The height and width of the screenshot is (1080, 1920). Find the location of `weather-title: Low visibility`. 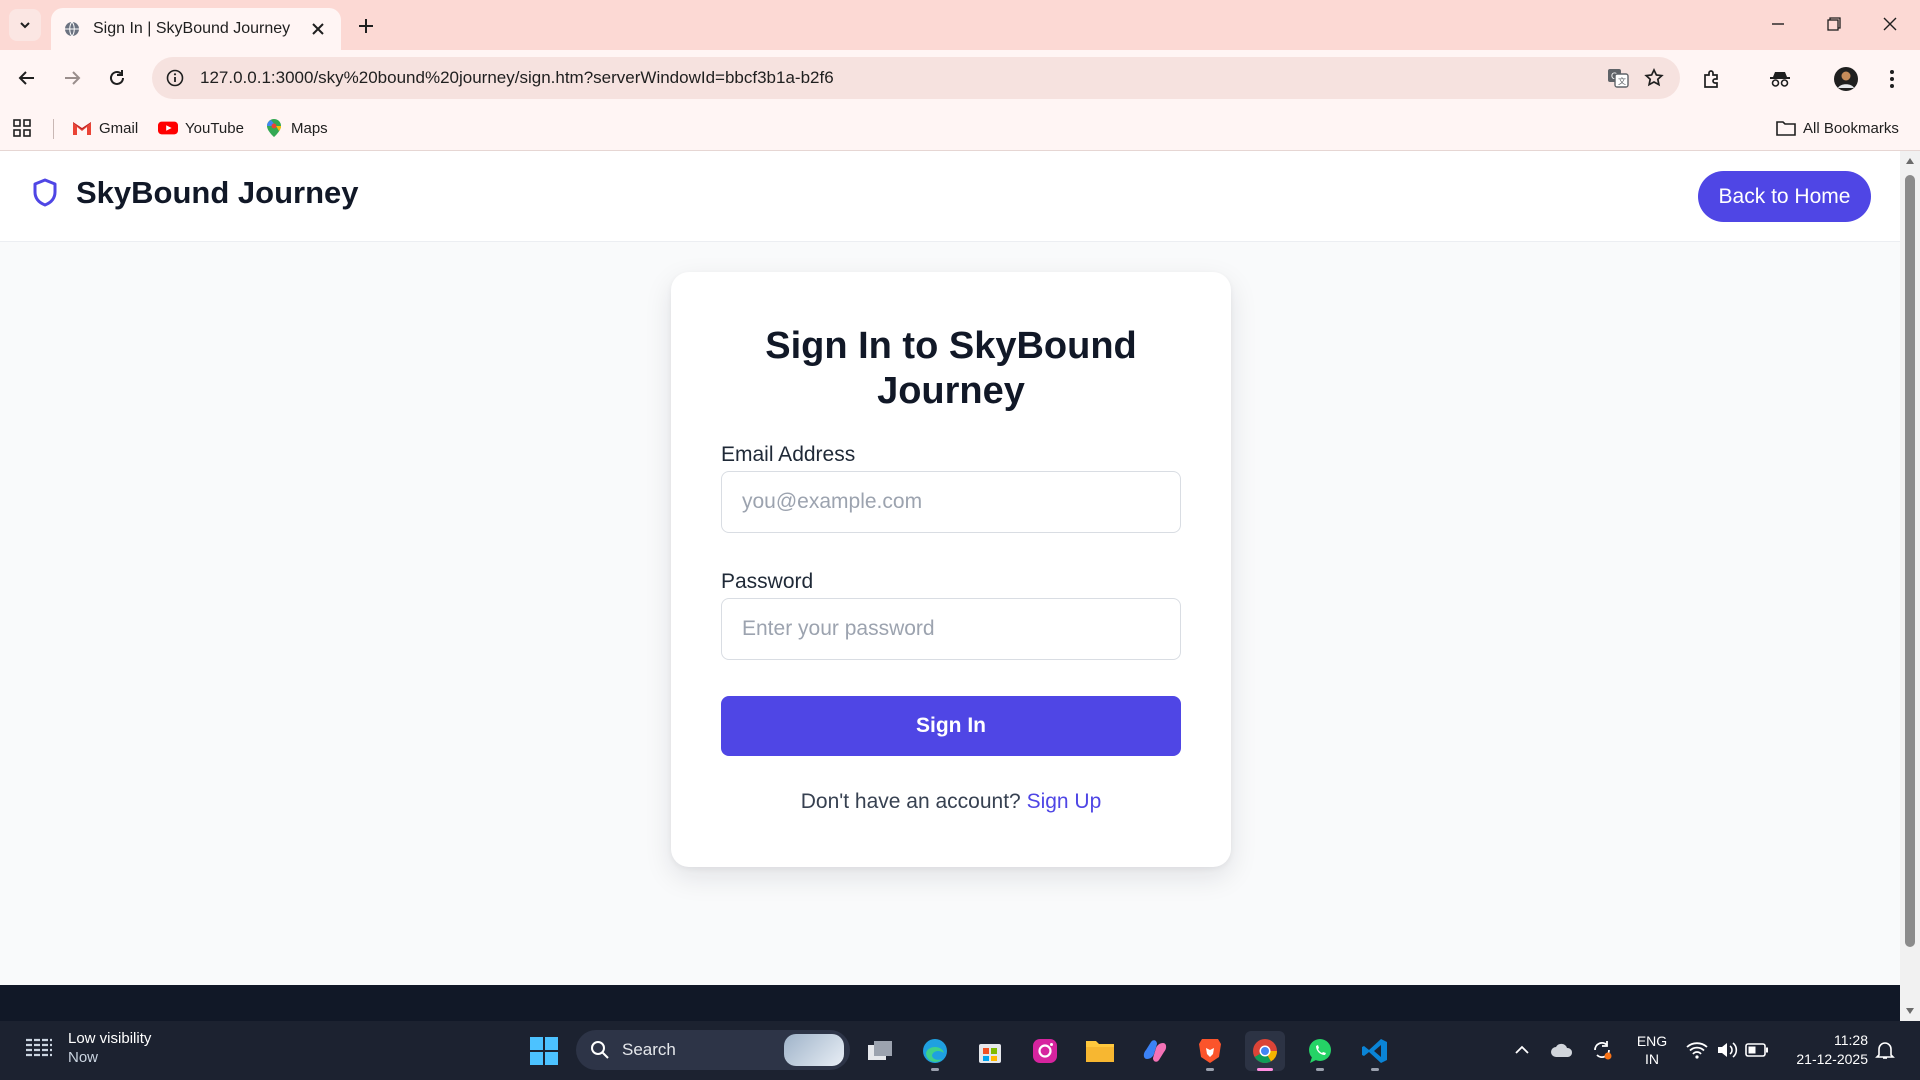

weather-title: Low visibility is located at coordinates (110, 1038).